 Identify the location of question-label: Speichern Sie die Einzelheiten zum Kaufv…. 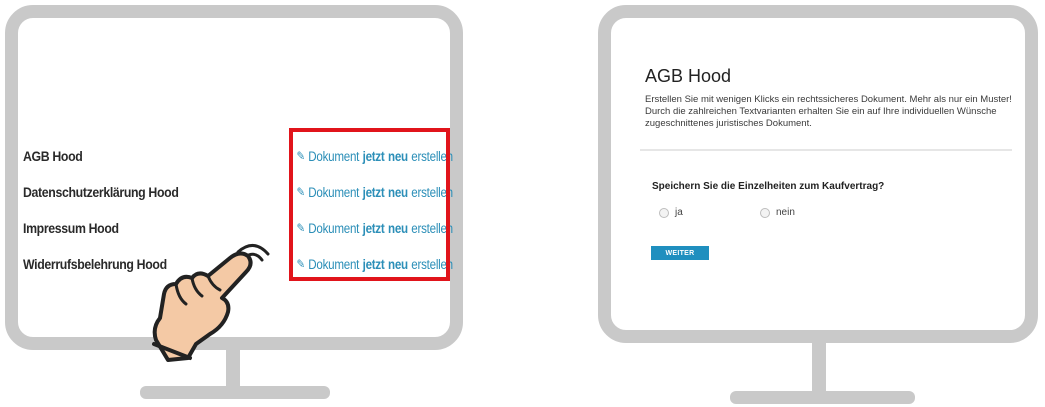
(768, 186).